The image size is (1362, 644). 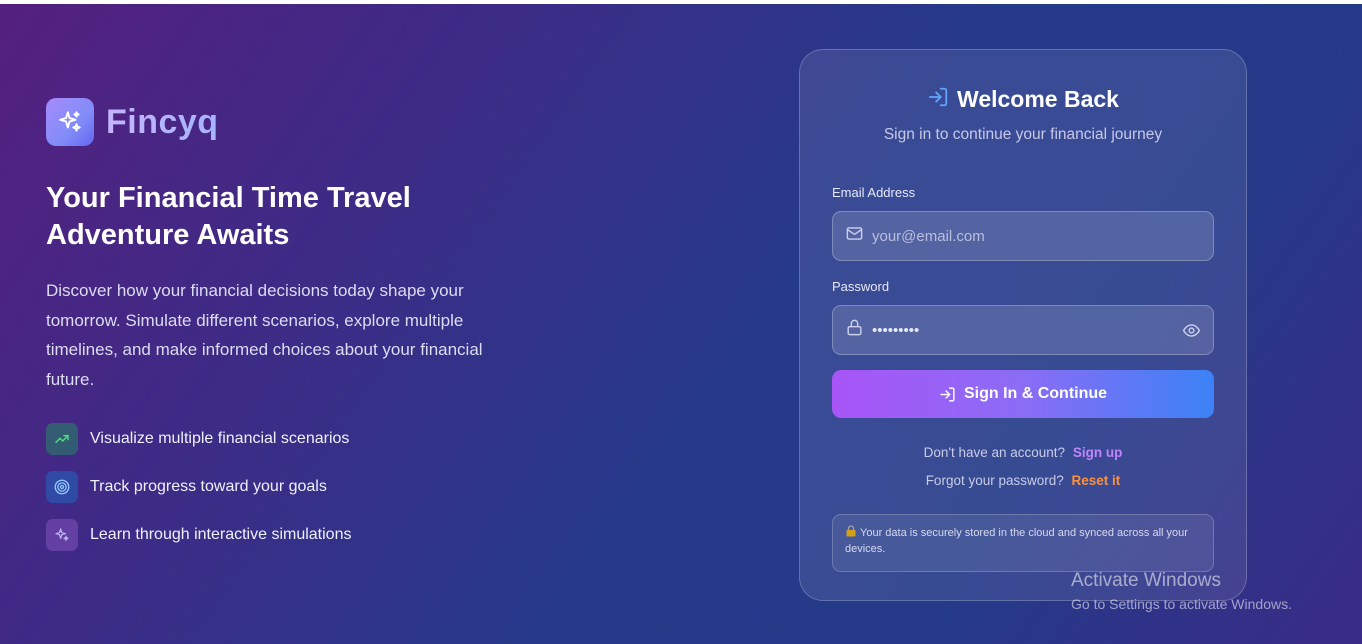 What do you see at coordinates (1191, 333) in the screenshot?
I see `eye-icon` at bounding box center [1191, 333].